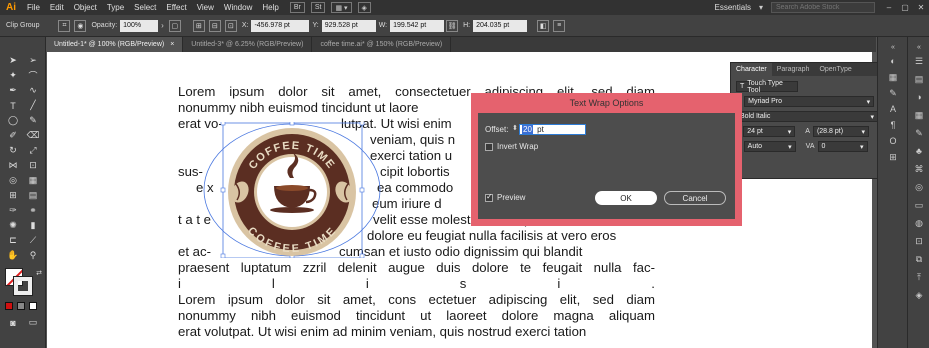  What do you see at coordinates (292, 190) in the screenshot?
I see `coffee-time-logo: COFFEE TIME COFFEE TIME` at bounding box center [292, 190].